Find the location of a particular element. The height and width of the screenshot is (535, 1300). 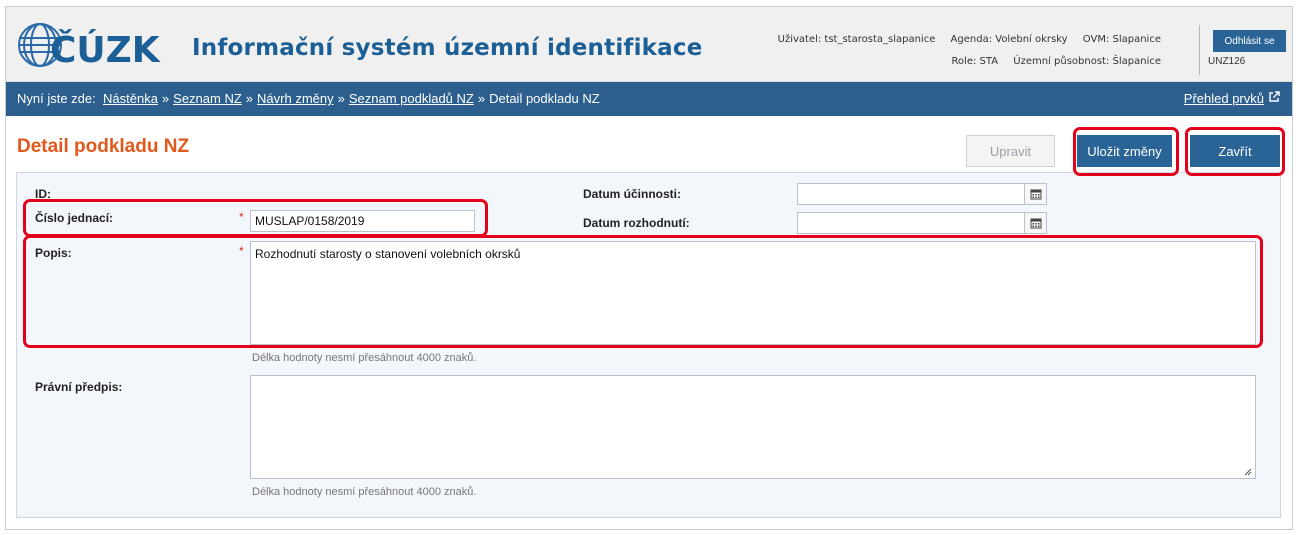

breadcrumb-item-change-proposal: Návrh změny is located at coordinates (295, 98).